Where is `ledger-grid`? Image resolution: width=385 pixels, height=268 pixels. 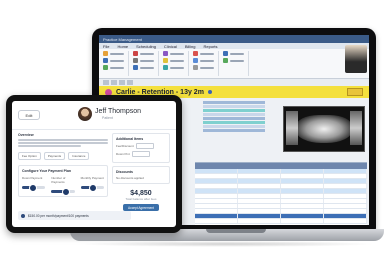
ledger-grid is located at coordinates (281, 193).